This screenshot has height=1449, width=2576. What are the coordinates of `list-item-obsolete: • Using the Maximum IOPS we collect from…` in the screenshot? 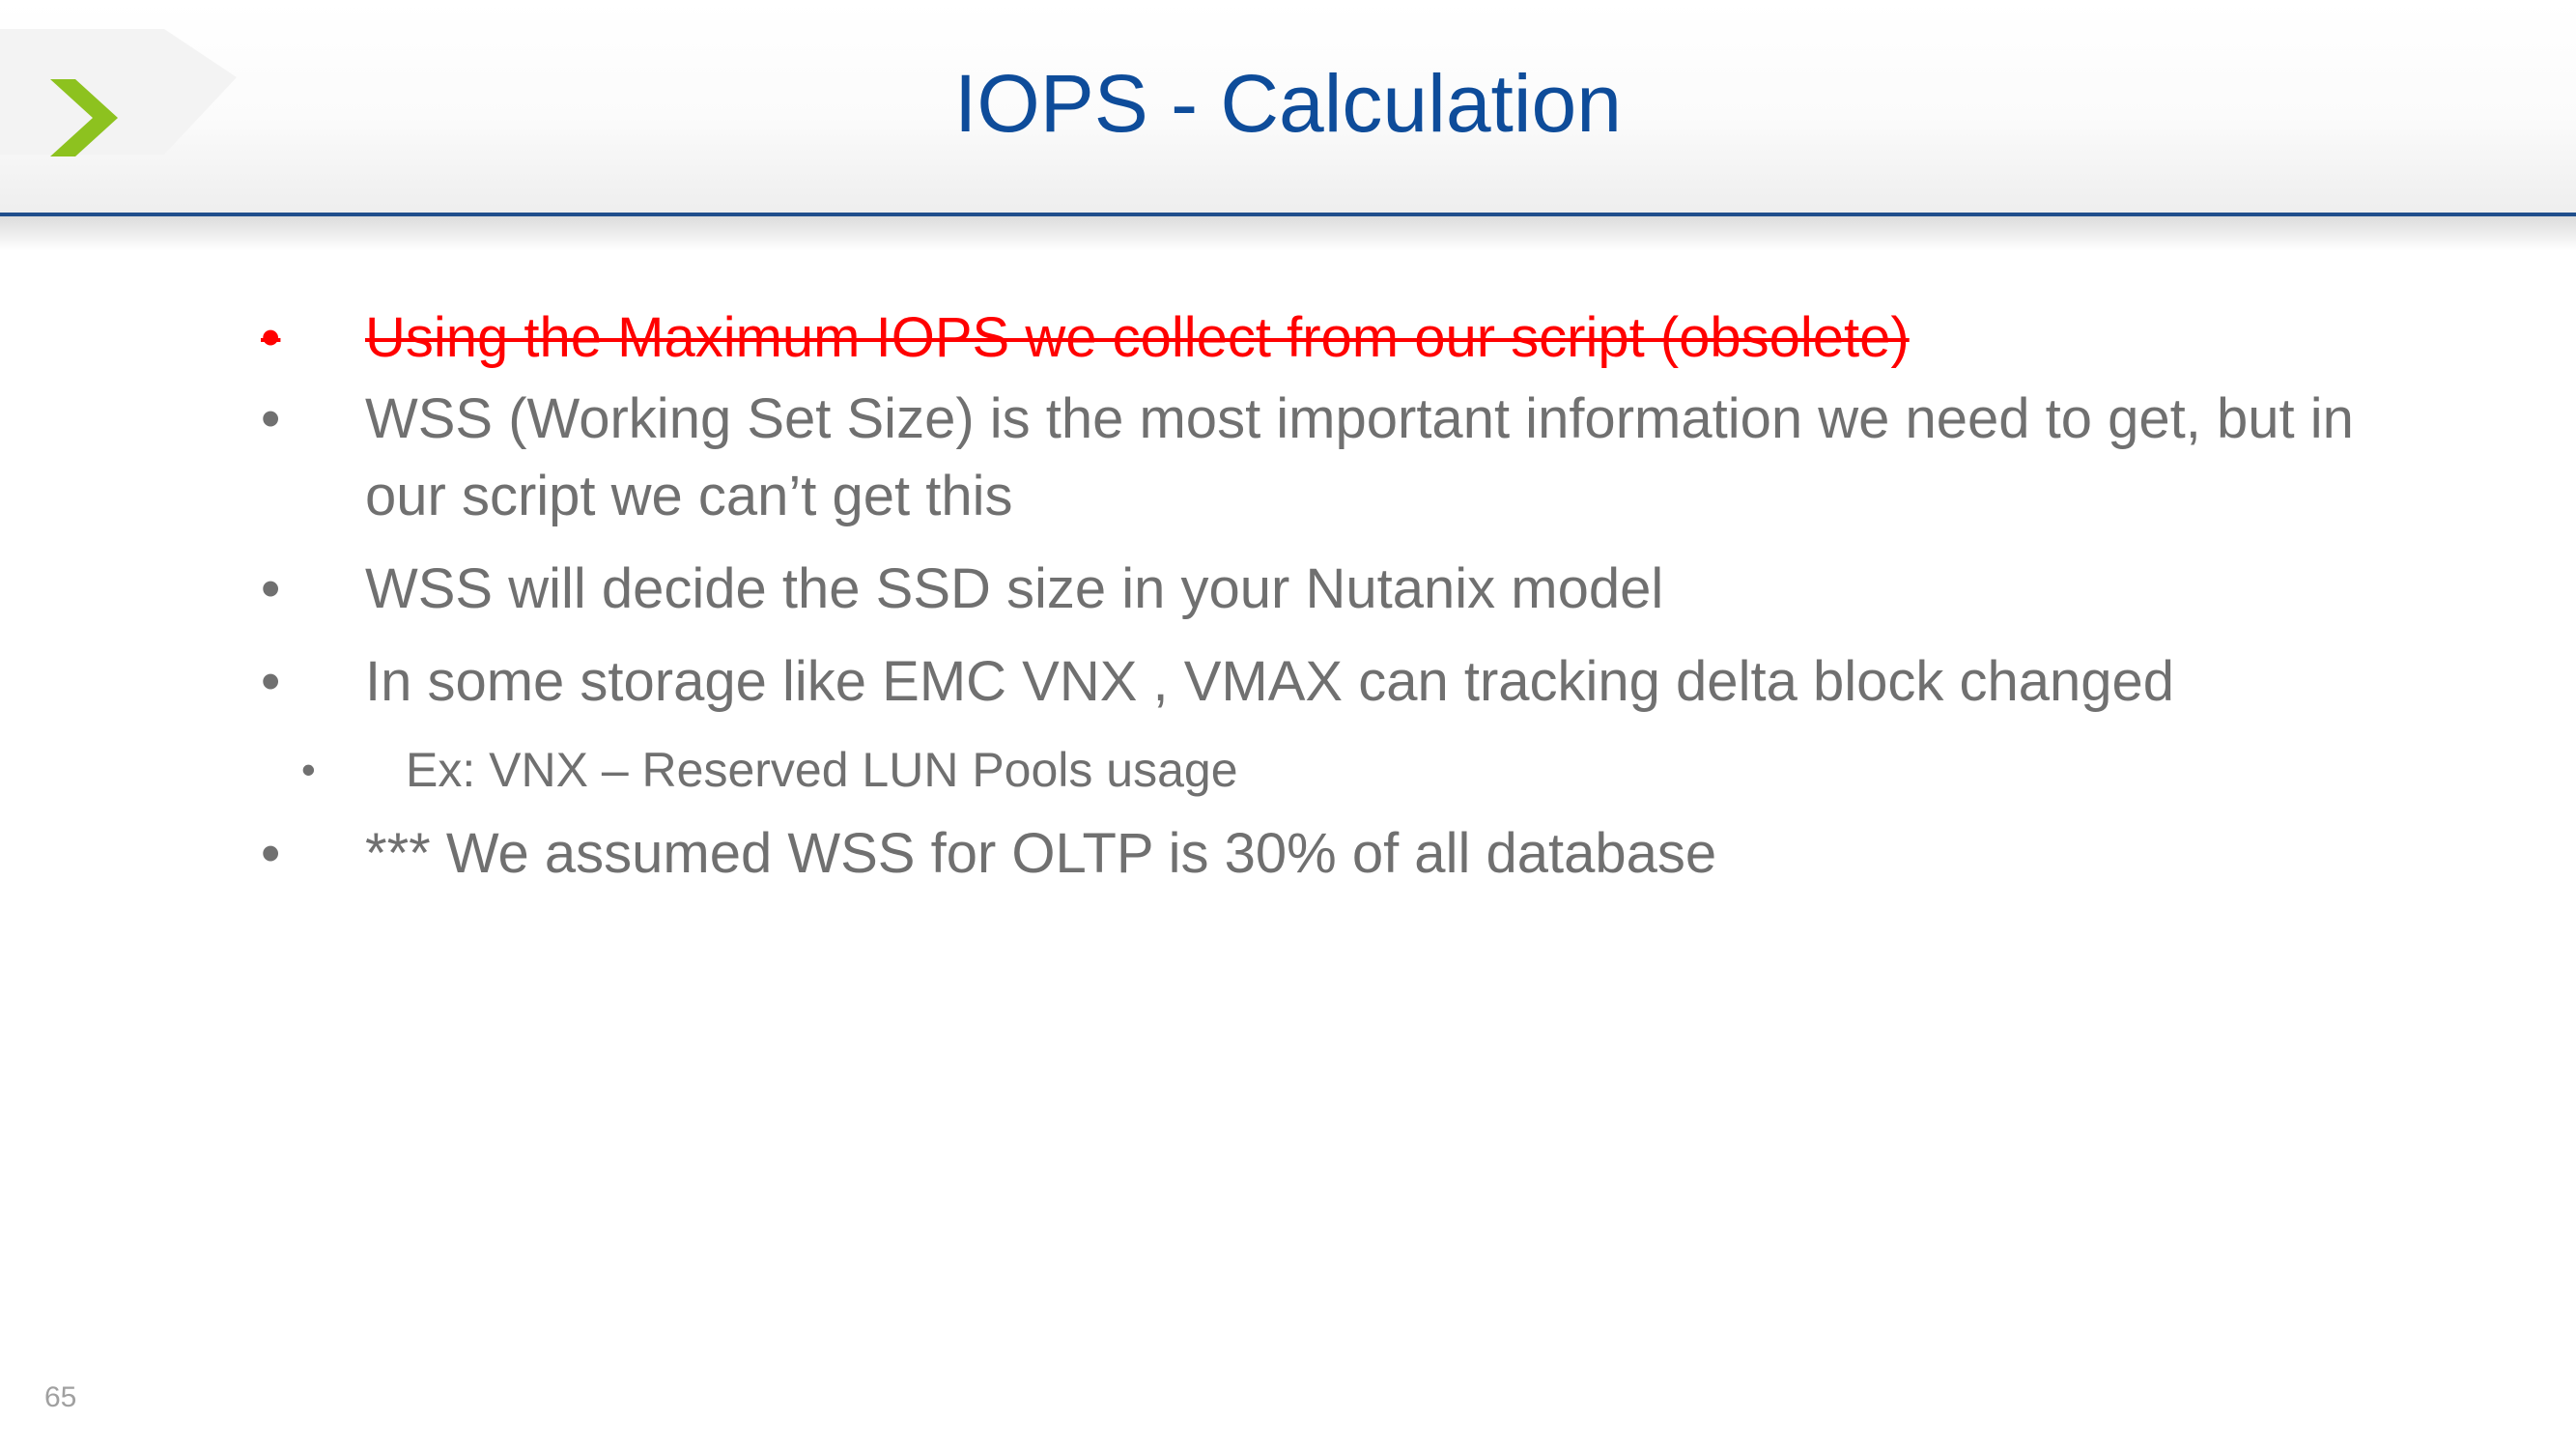 It's located at (1338, 338).